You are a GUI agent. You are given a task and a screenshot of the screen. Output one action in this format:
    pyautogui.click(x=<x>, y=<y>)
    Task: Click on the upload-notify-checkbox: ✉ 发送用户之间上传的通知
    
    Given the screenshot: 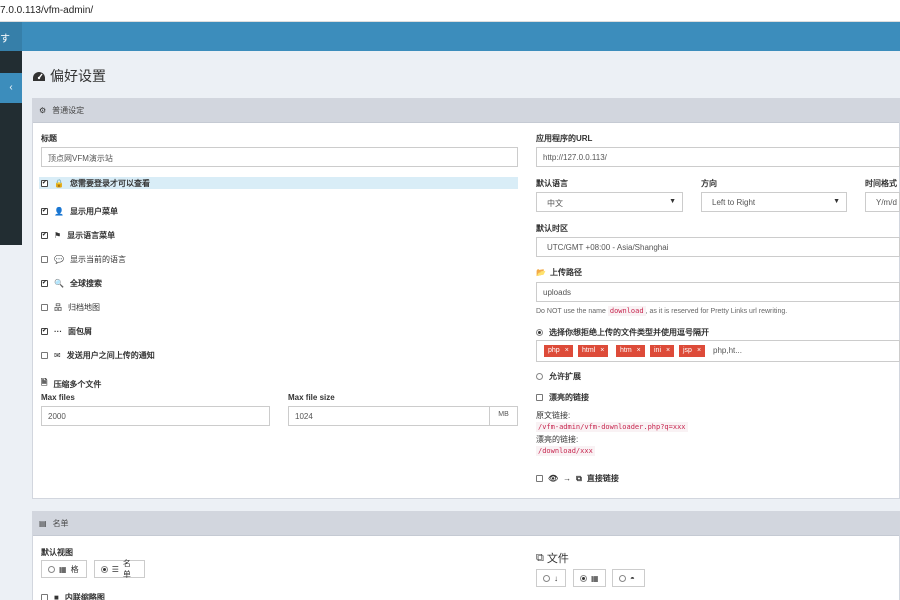 What is the action you would take?
    pyautogui.click(x=98, y=355)
    